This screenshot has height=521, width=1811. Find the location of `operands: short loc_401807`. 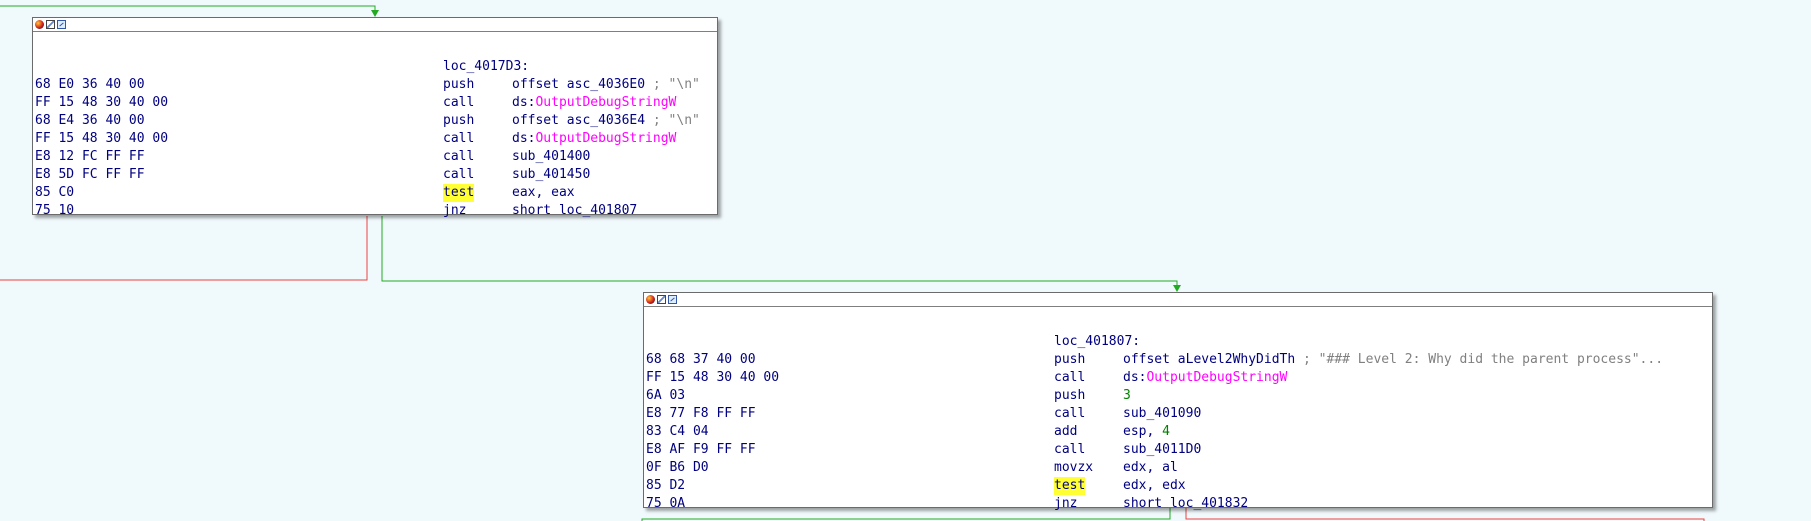

operands: short loc_401807 is located at coordinates (574, 211).